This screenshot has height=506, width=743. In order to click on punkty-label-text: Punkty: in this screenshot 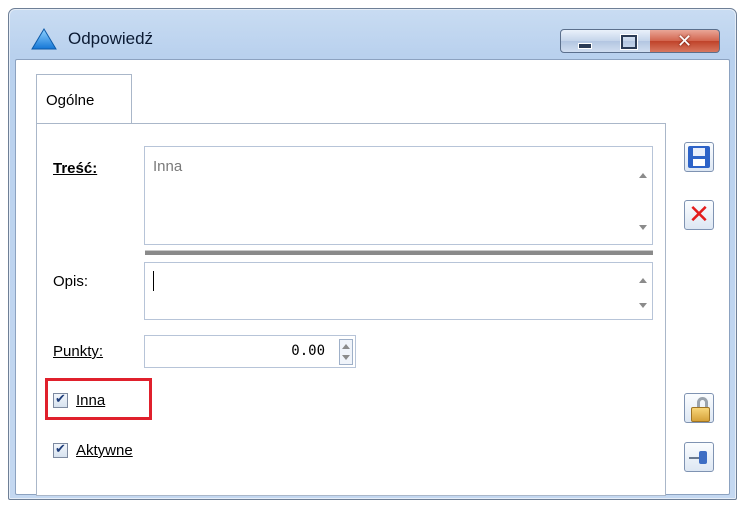, I will do `click(78, 351)`.